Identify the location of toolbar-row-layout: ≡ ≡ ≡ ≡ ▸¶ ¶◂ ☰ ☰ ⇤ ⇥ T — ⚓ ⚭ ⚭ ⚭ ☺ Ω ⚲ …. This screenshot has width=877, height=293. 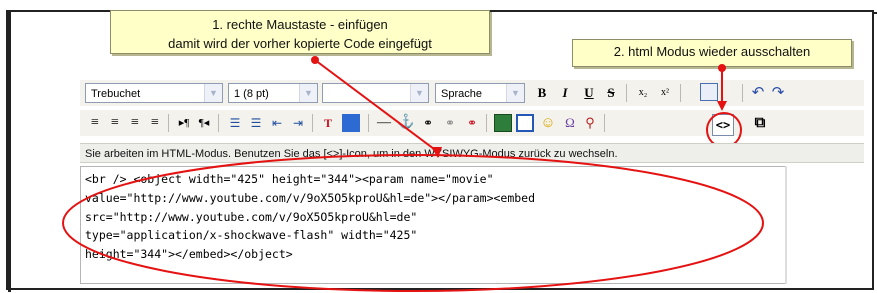
(472, 123).